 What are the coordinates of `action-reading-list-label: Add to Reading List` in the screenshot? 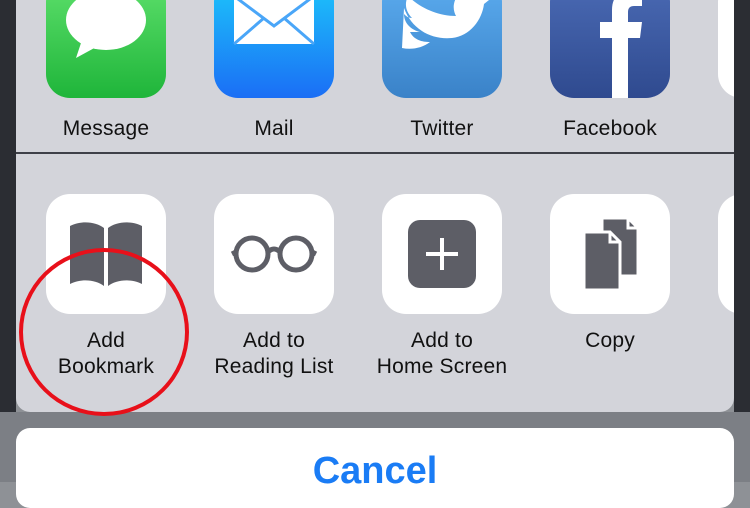 It's located at (274, 353).